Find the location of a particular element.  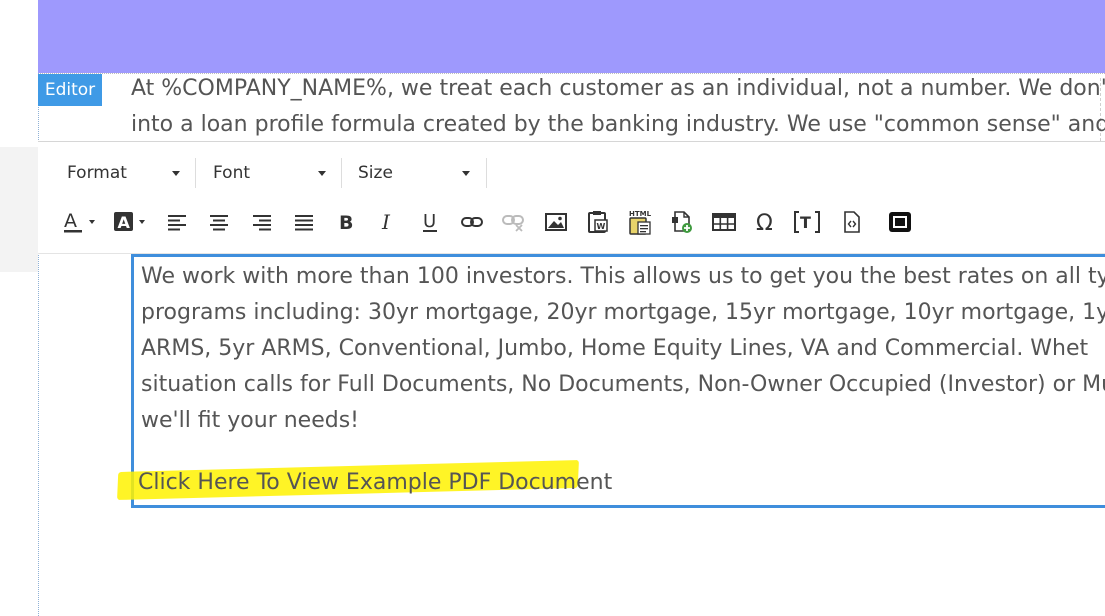

fullscreen-button is located at coordinates (900, 222).